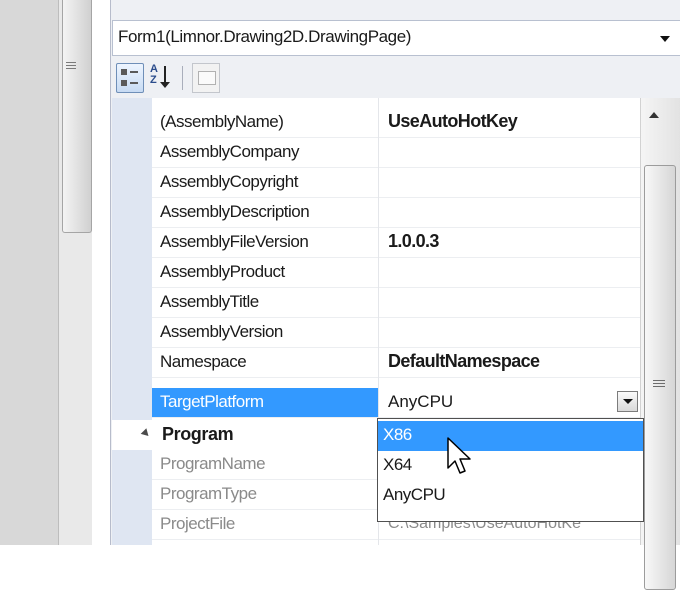  Describe the element at coordinates (229, 151) in the screenshot. I see `property-name: AssemblyCompany` at that location.